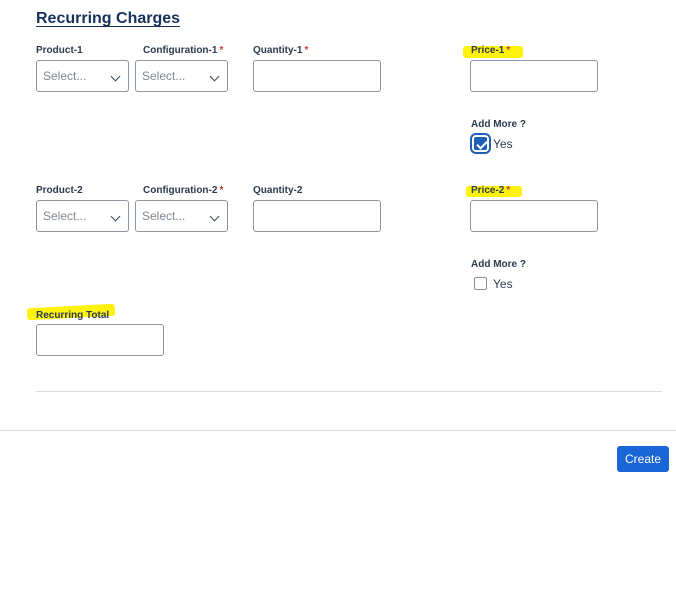 The height and width of the screenshot is (598, 676). I want to click on add-more-2-label: Add More ?, so click(498, 264).